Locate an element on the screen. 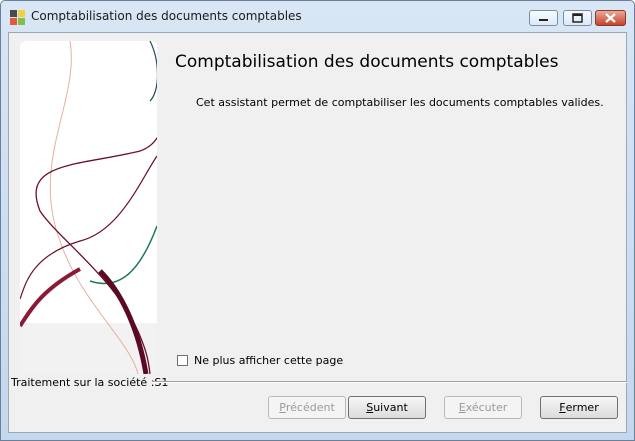 This screenshot has width=635, height=441. minimize-button is located at coordinates (543, 18).